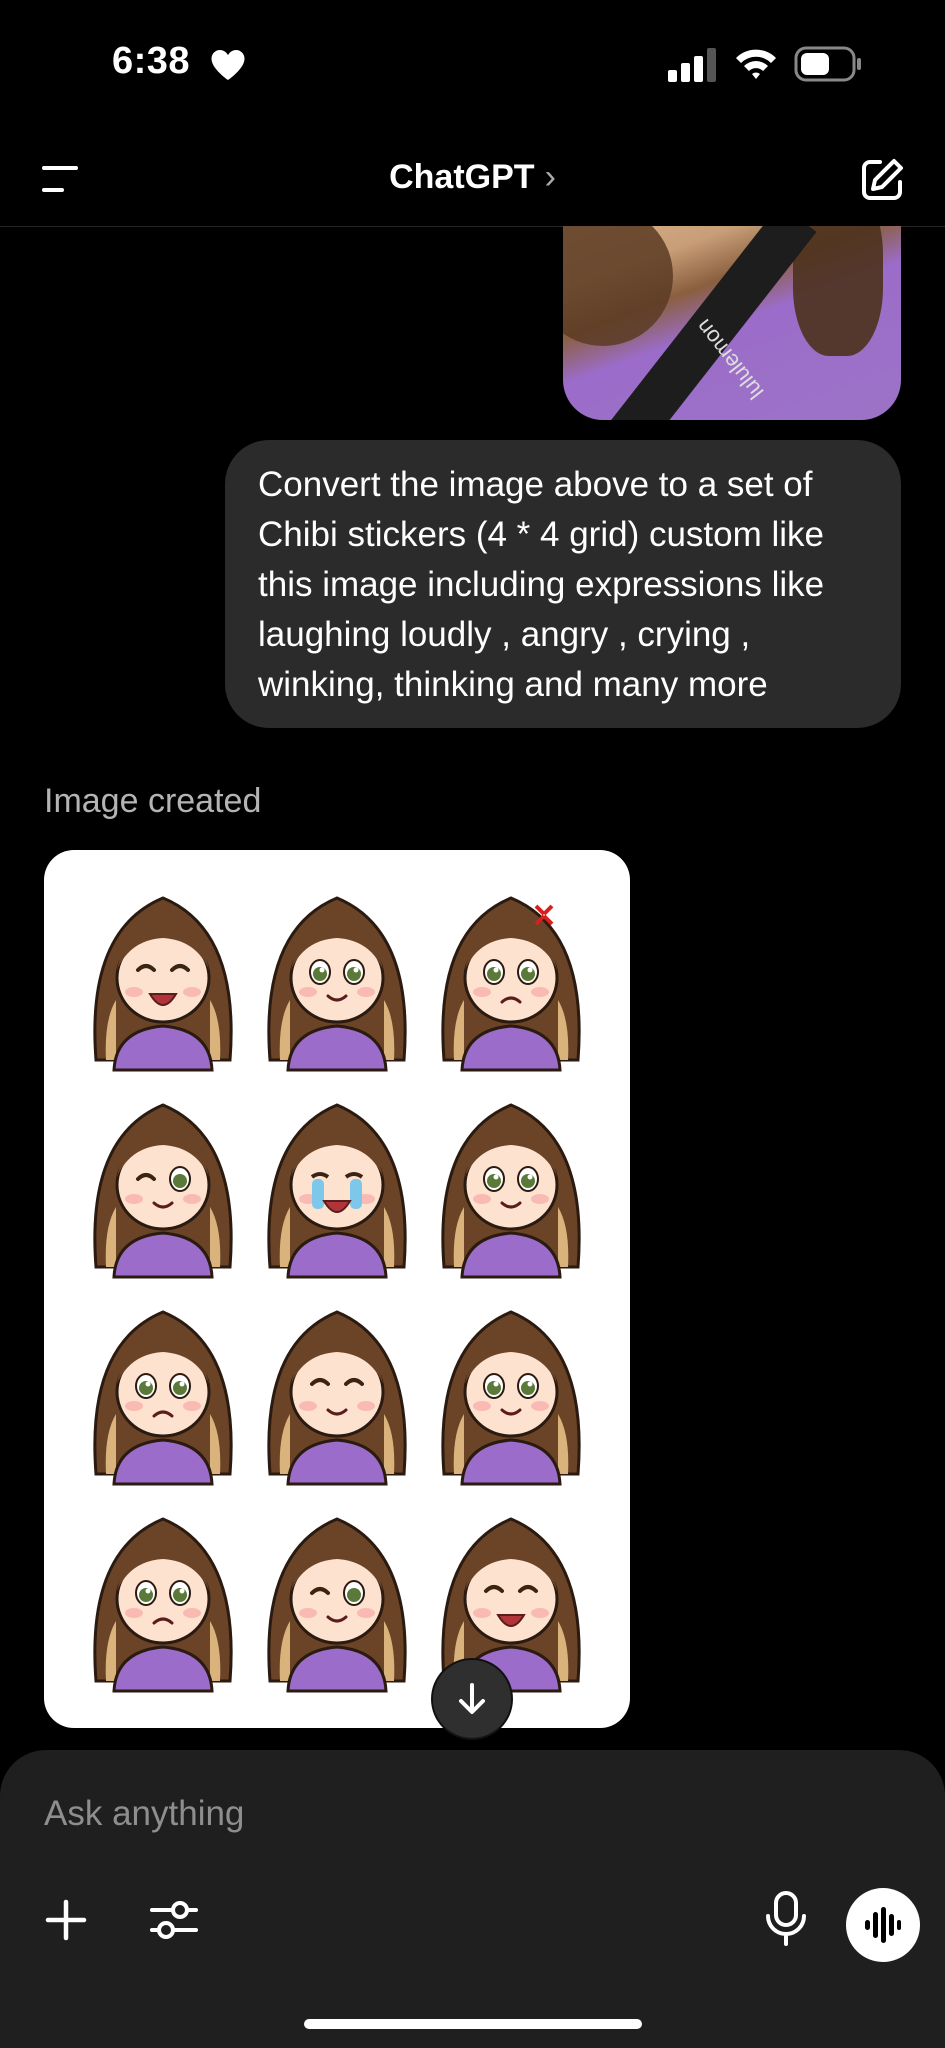  Describe the element at coordinates (472, 65) in the screenshot. I see `status-bar: 6:38` at that location.